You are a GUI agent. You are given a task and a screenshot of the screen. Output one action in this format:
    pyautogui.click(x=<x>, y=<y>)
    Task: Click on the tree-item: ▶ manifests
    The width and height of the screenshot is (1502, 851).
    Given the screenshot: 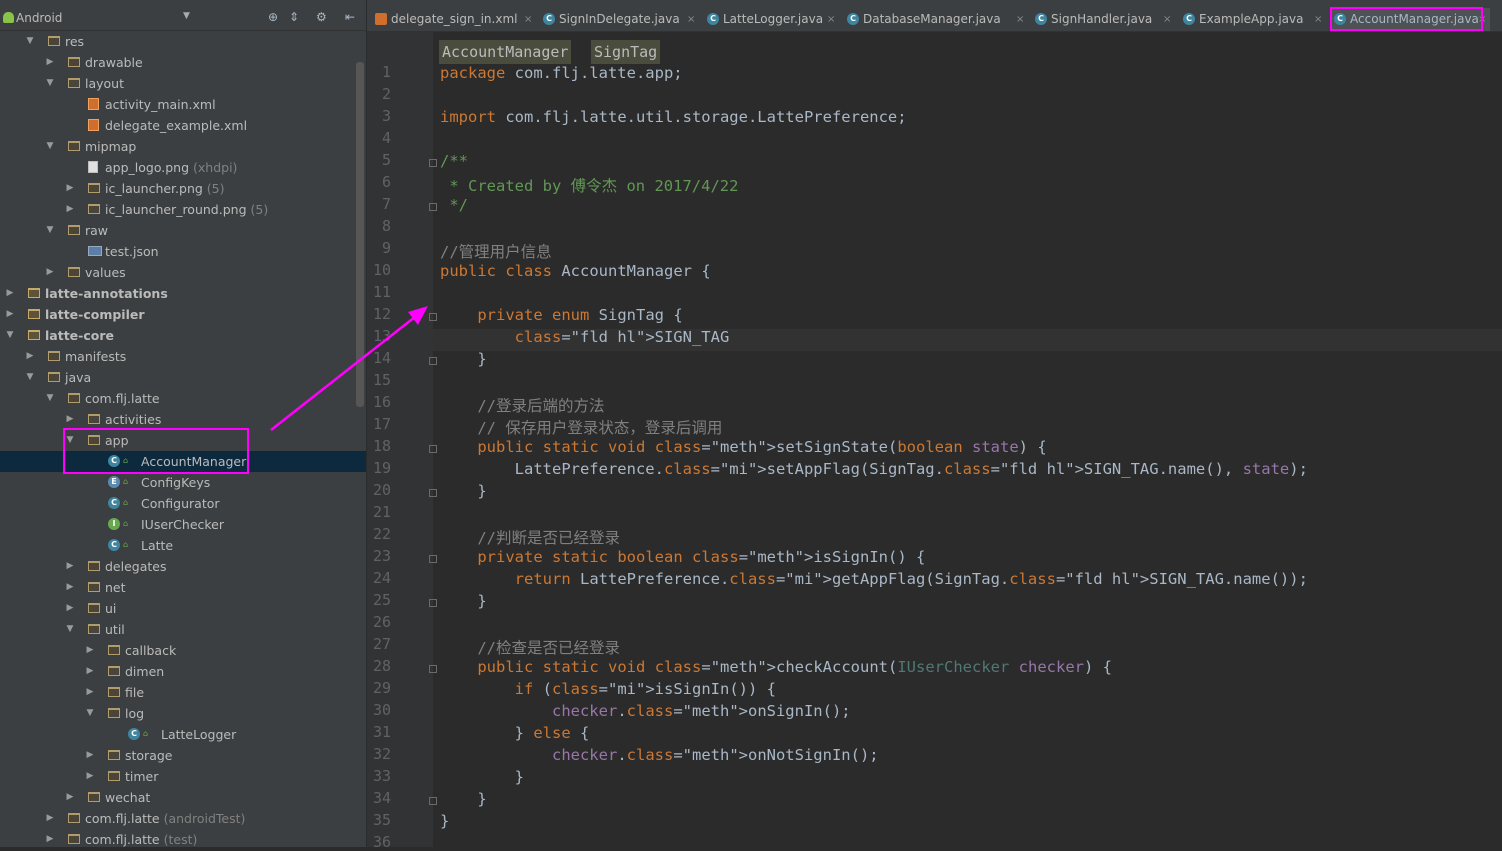 What is the action you would take?
    pyautogui.click(x=183, y=356)
    